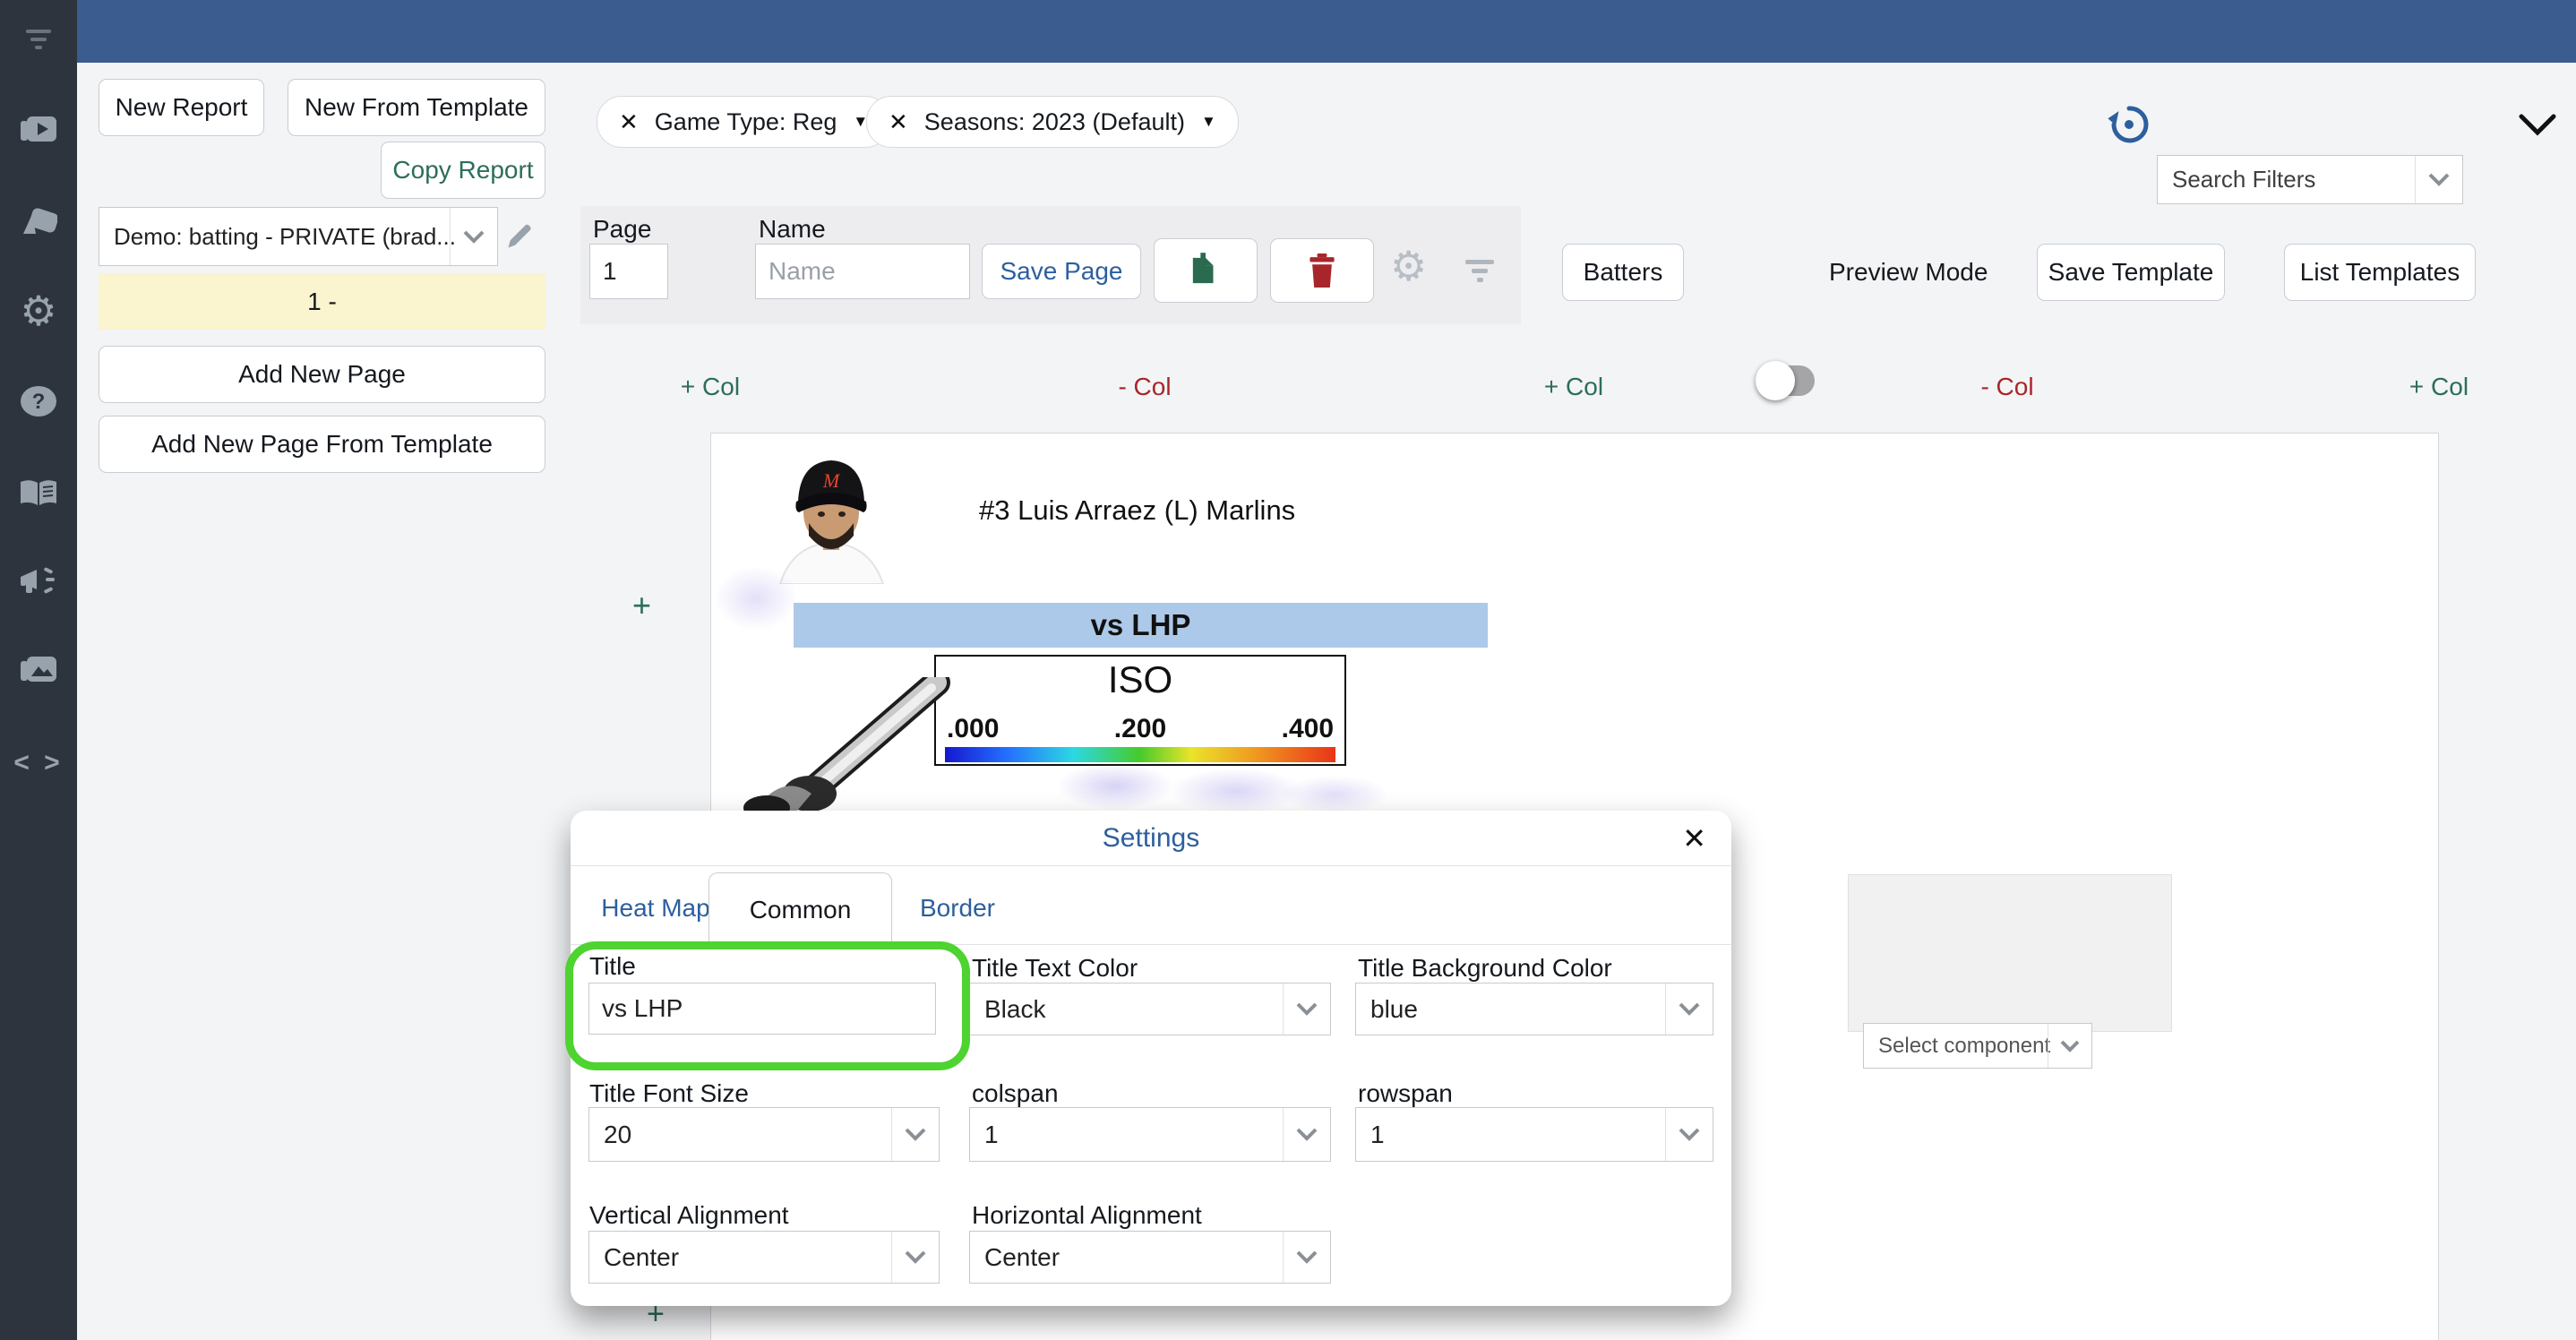  I want to click on colspan-select: 1, so click(1150, 1134).